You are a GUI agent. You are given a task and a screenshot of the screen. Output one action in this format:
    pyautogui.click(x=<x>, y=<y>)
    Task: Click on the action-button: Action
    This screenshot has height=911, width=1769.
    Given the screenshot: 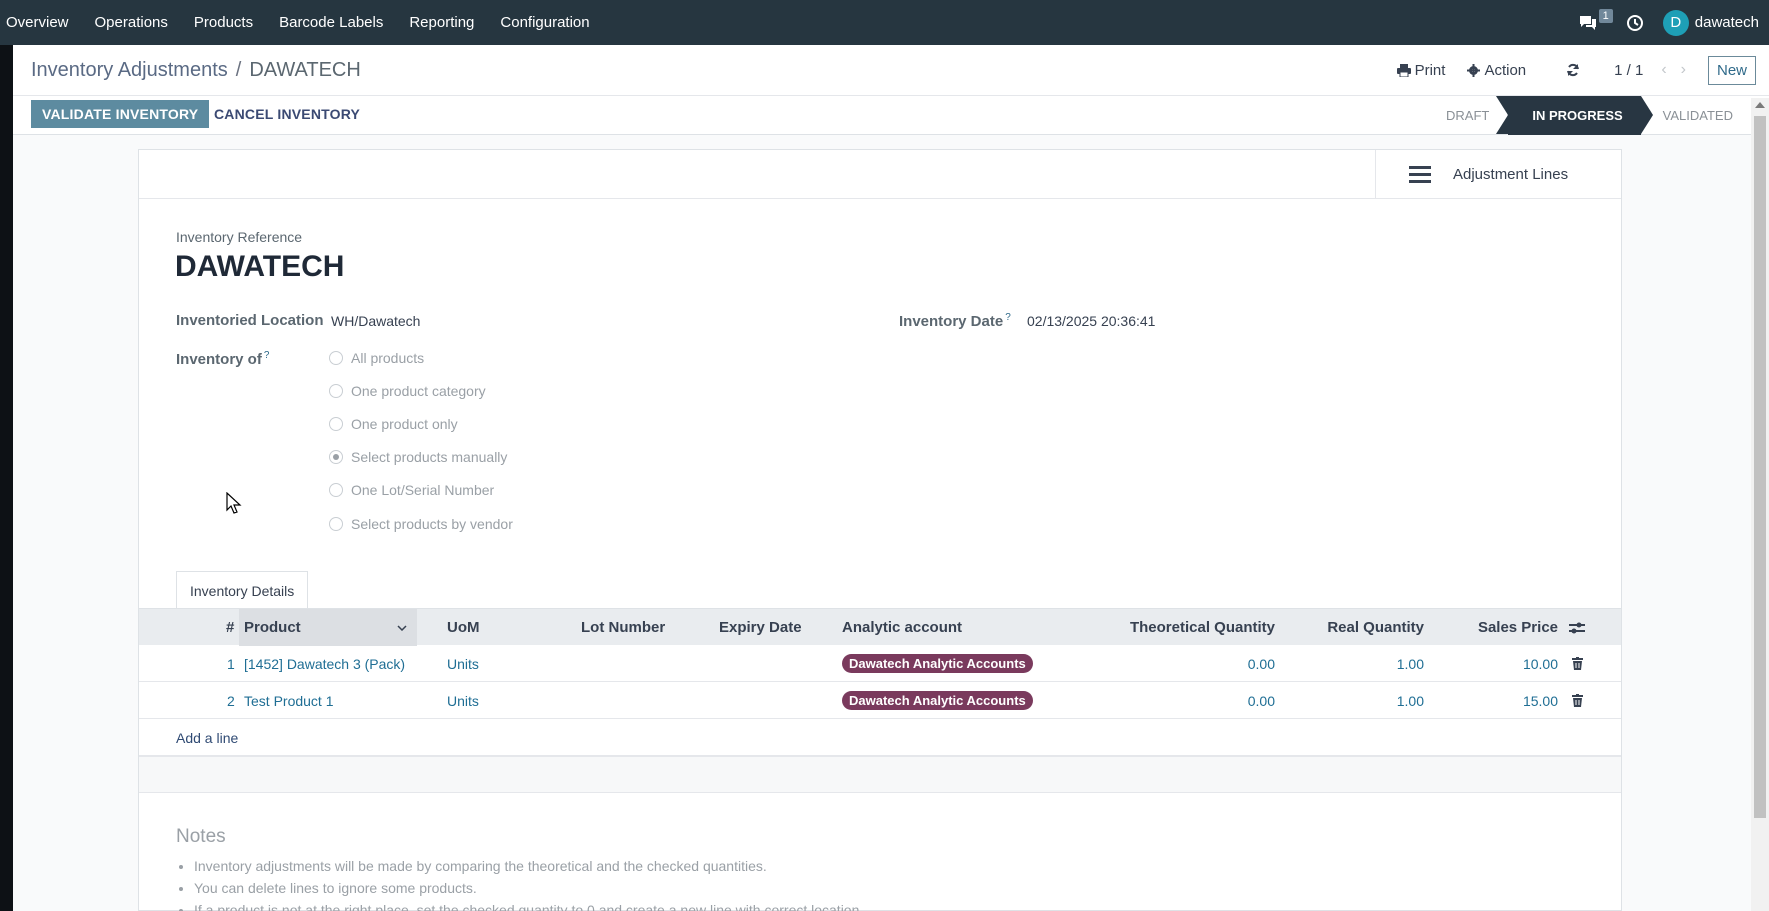 What is the action you would take?
    pyautogui.click(x=1496, y=70)
    